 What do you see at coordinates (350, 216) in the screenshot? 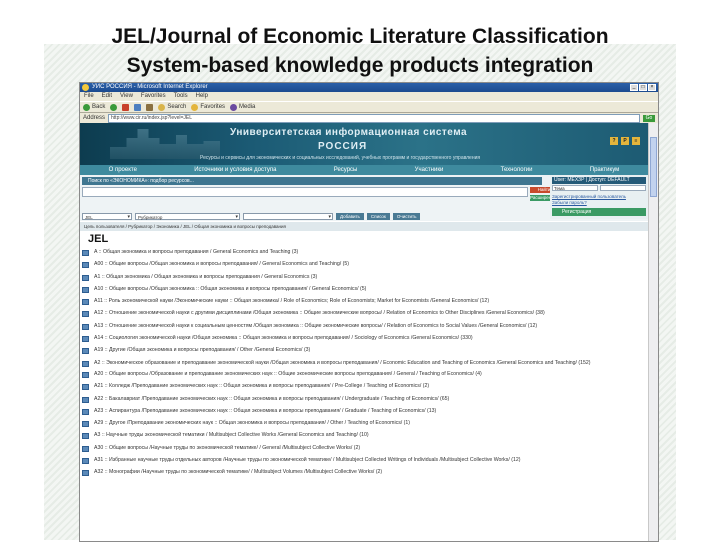
I see `add-button: Добавить` at bounding box center [350, 216].